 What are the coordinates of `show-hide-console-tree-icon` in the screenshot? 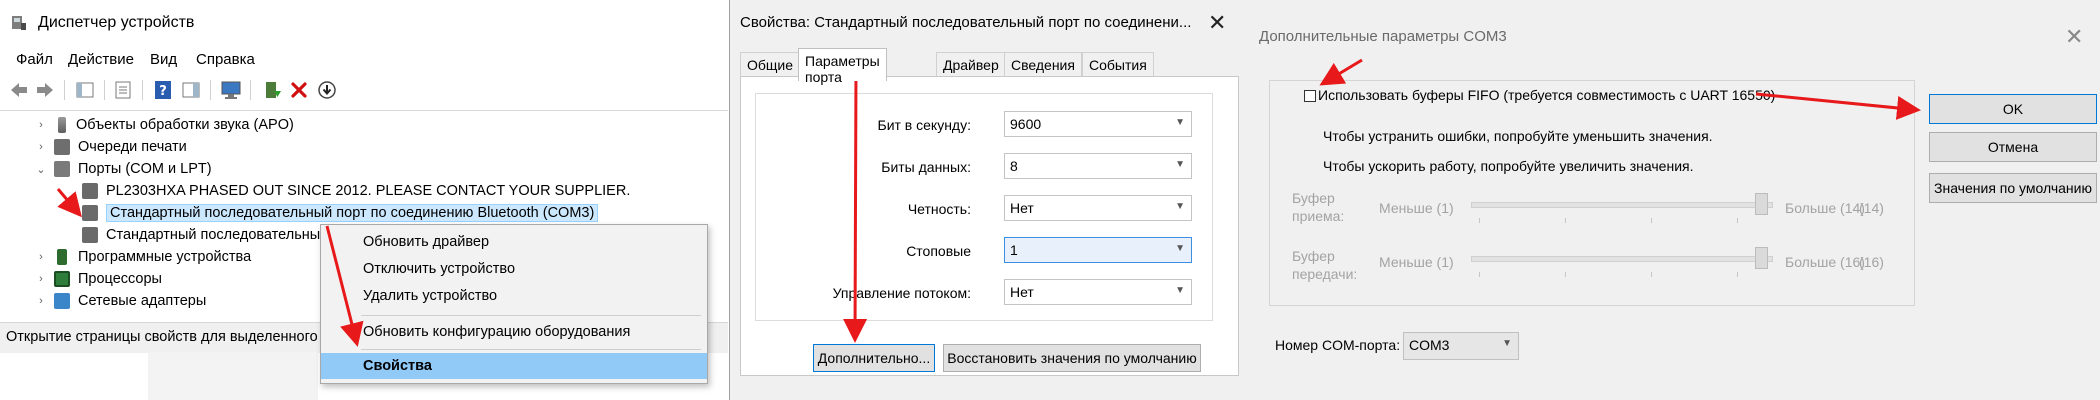 It's located at (85, 90).